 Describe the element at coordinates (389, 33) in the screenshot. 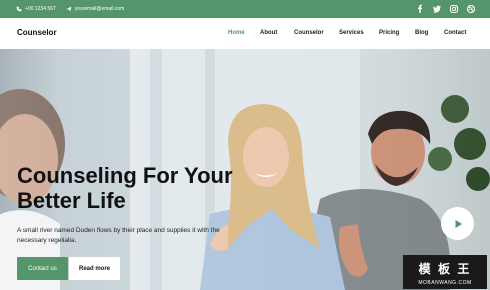

I see `nav-item-pricing: Pricing` at that location.